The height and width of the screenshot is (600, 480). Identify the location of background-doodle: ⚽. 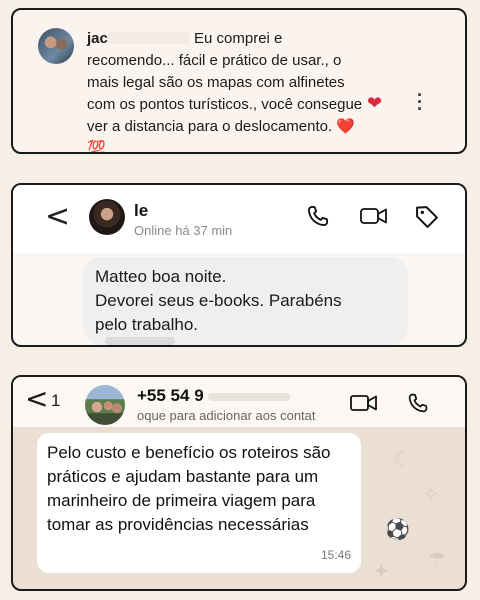
(397, 530).